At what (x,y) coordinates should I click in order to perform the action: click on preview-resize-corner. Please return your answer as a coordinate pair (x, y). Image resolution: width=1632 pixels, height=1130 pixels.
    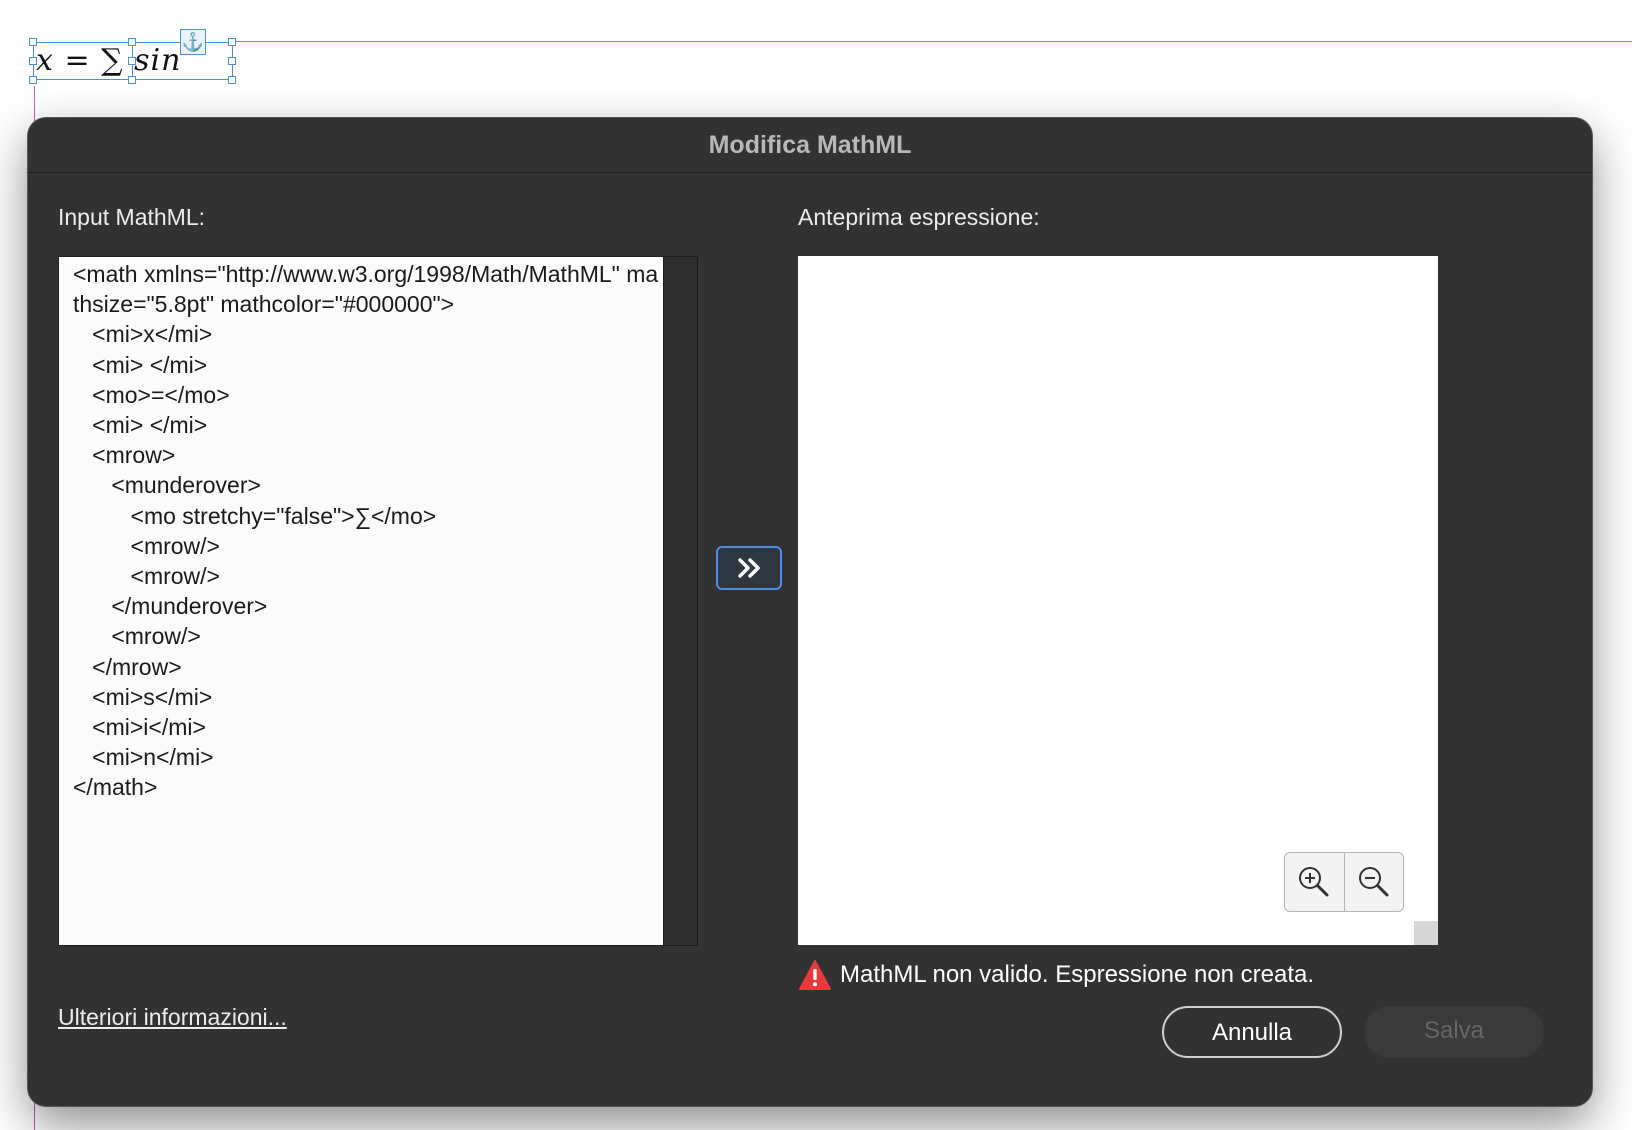
    Looking at the image, I should click on (1426, 933).